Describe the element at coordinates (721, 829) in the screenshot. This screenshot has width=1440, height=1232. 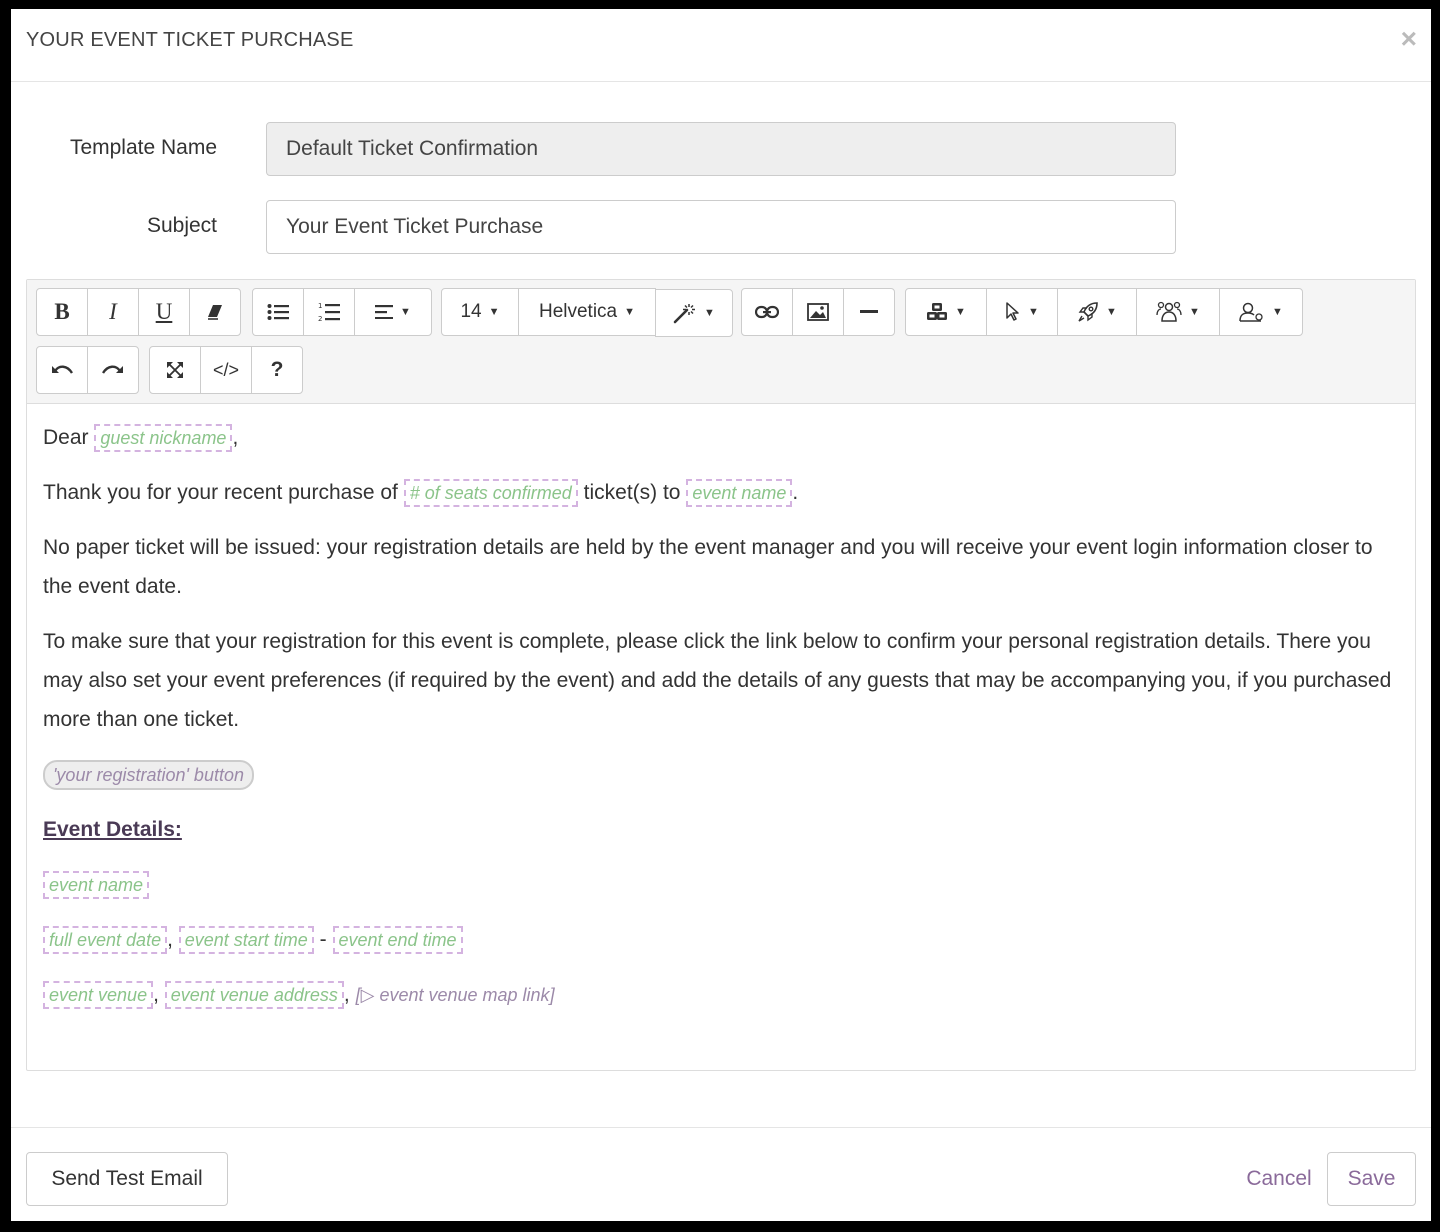
I see `event-details-heading-line: Event Details:` at that location.